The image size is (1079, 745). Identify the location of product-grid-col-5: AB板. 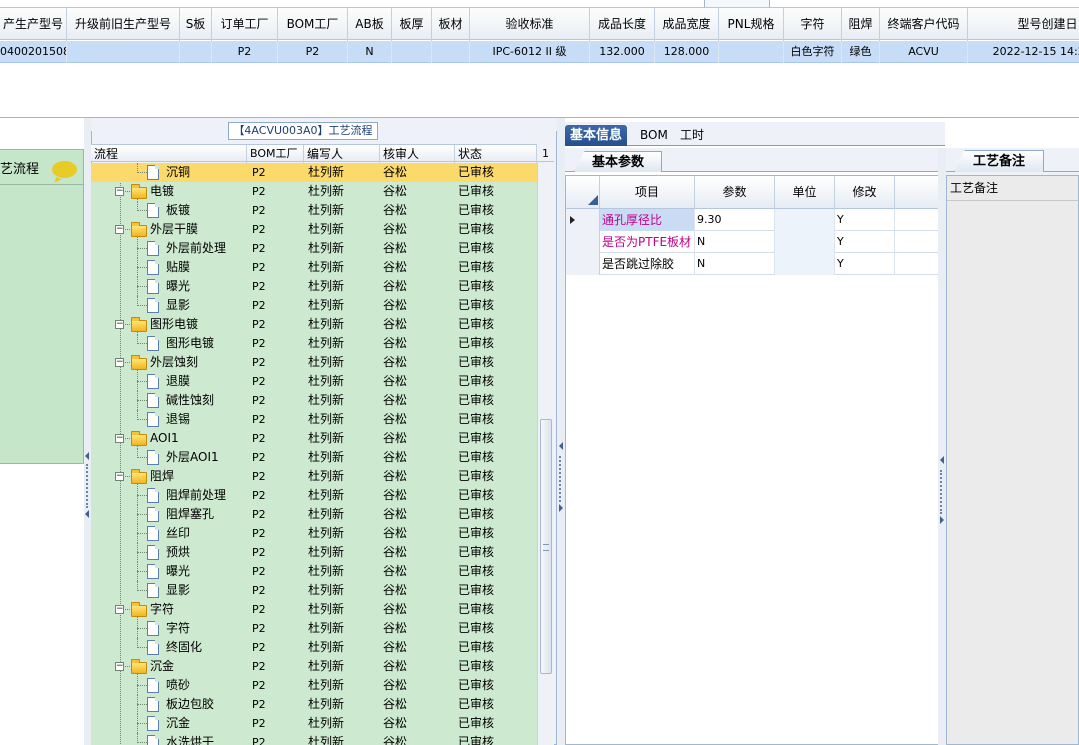
(370, 24).